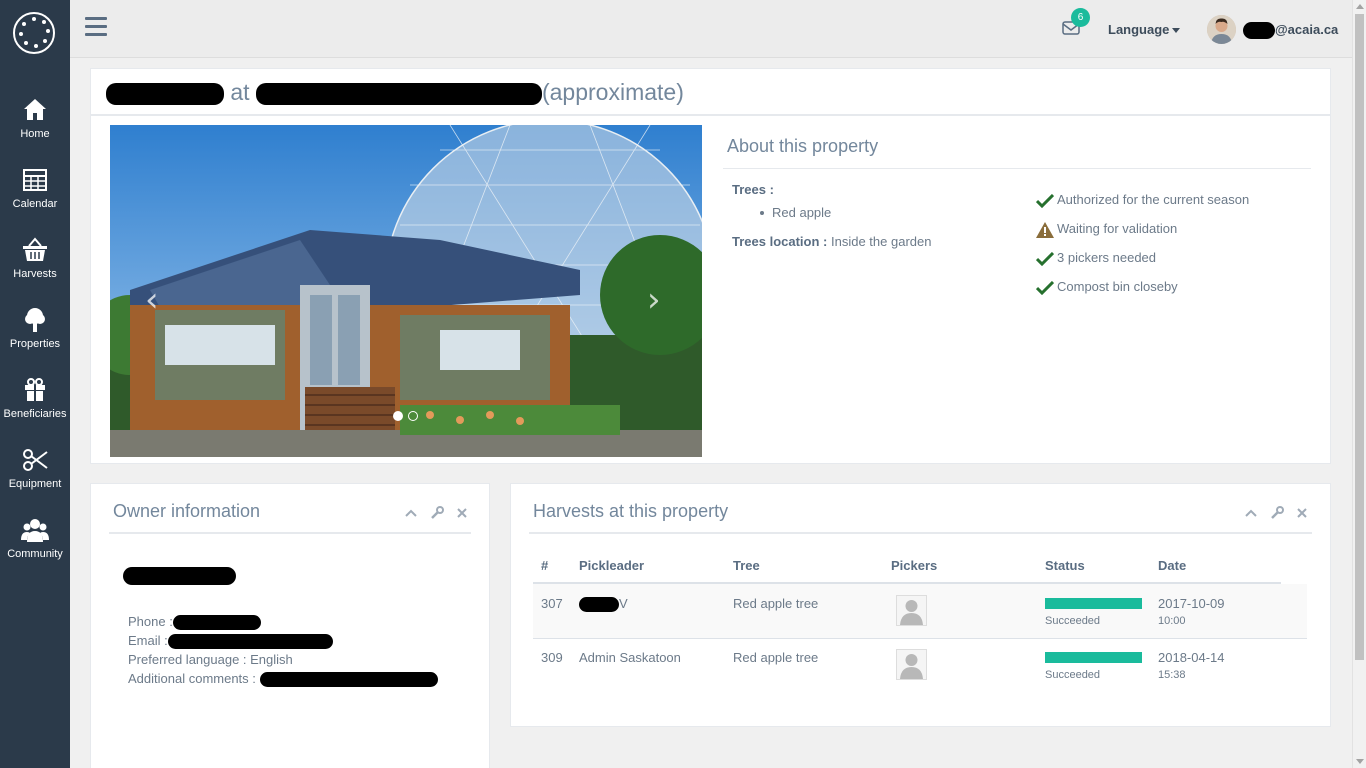  What do you see at coordinates (35, 344) in the screenshot?
I see `sidebar-item-label: Properties` at bounding box center [35, 344].